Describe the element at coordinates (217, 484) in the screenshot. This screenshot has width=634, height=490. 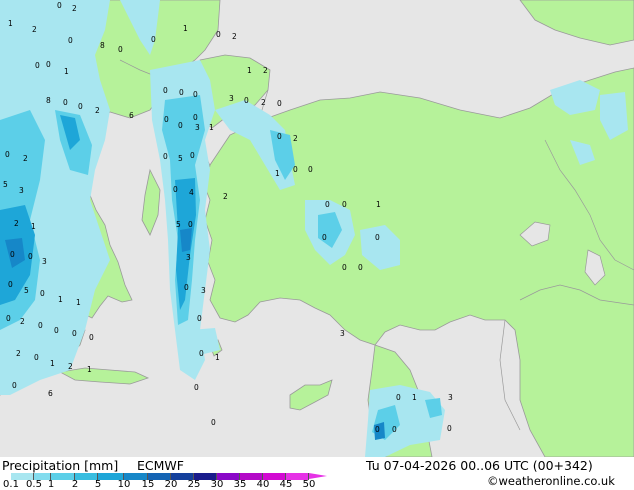
I see `legend-tick-label: 30` at that location.